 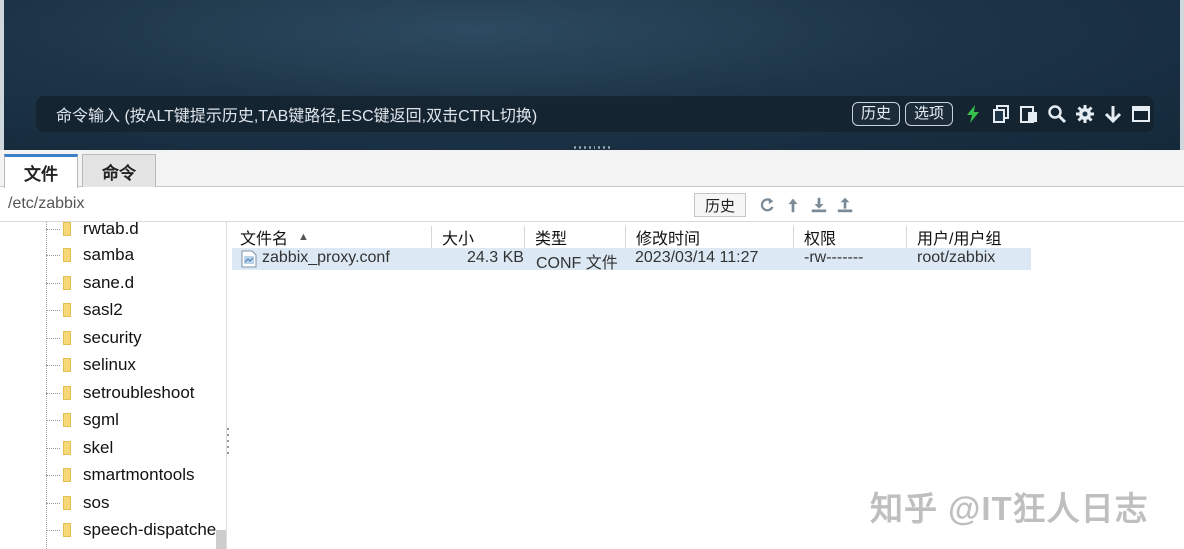 I want to click on config-file-icon, so click(x=249, y=259).